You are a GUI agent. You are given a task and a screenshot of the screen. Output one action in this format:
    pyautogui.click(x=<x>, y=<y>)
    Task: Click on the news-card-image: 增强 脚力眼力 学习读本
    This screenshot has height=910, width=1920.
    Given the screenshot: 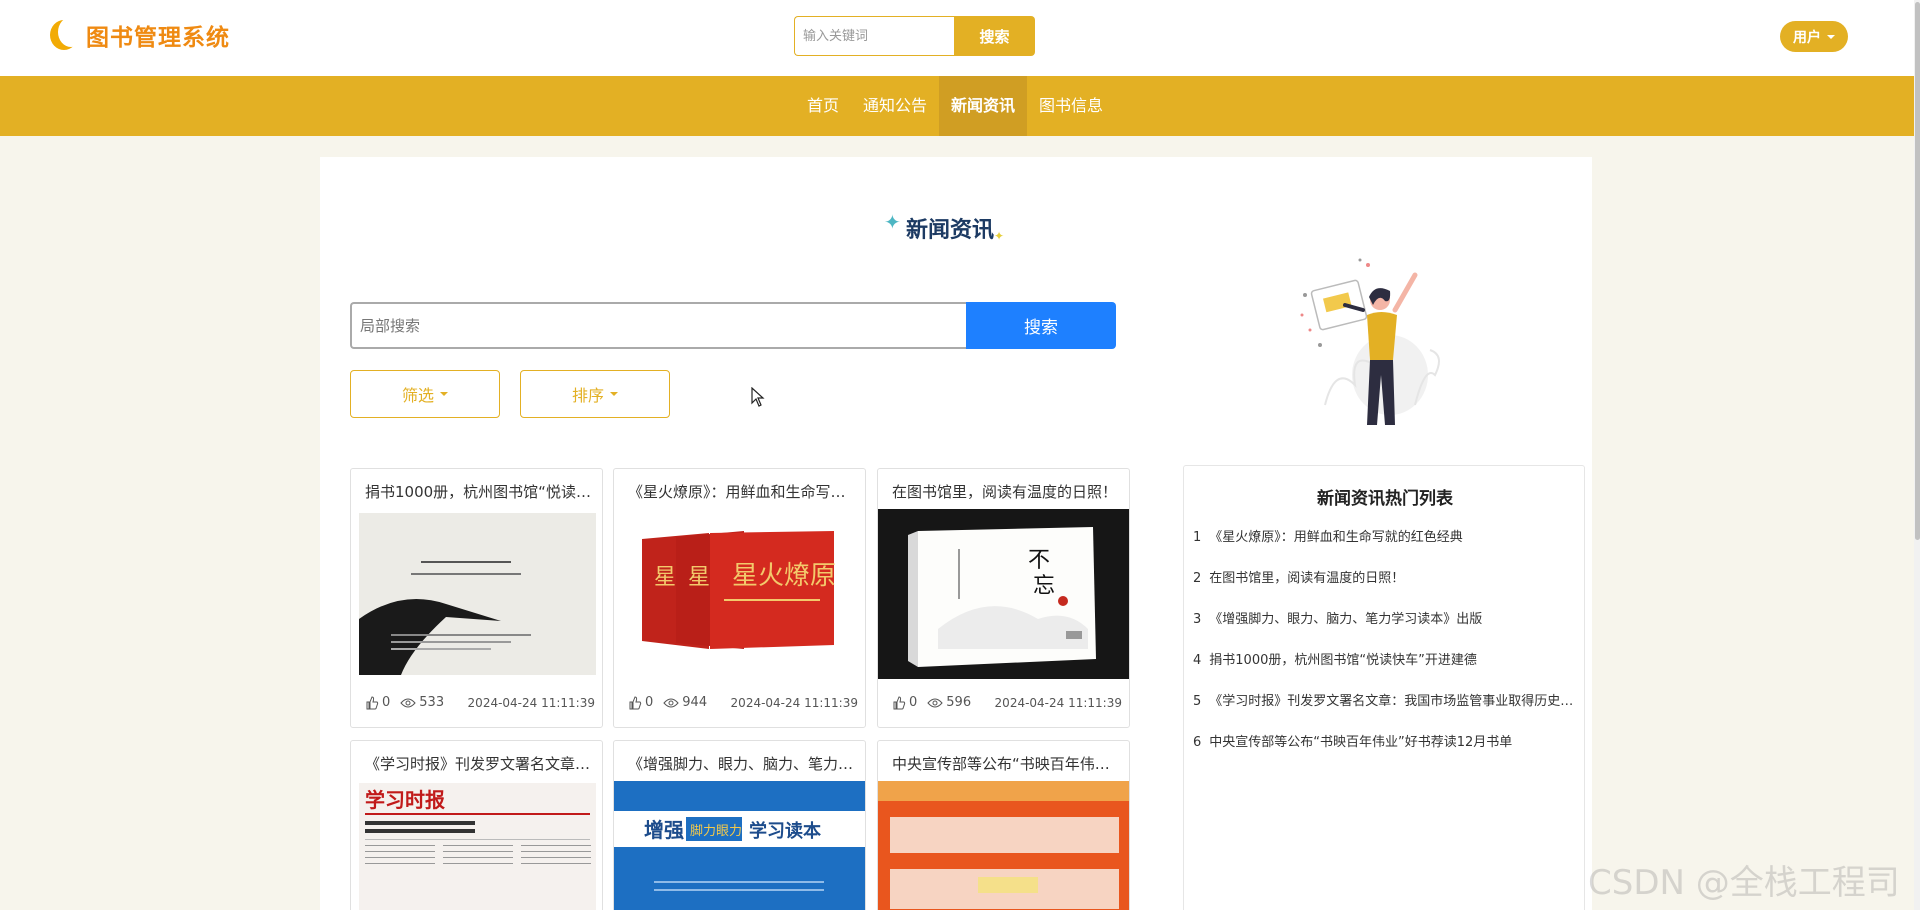 What is the action you would take?
    pyautogui.click(x=739, y=845)
    